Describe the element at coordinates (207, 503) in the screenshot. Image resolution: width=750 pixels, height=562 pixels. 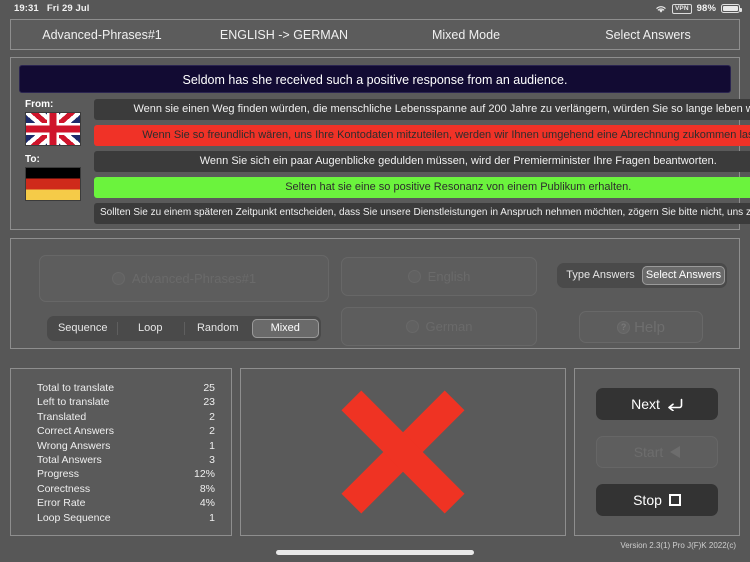
I see `stat-value: 4%` at that location.